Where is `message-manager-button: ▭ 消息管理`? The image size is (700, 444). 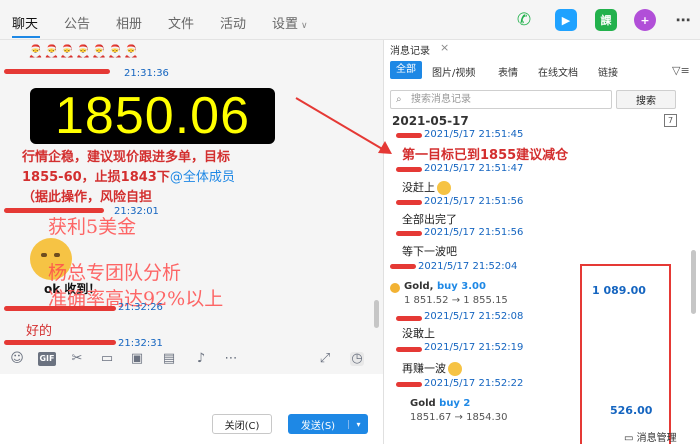 message-manager-button: ▭ 消息管理 is located at coordinates (650, 436).